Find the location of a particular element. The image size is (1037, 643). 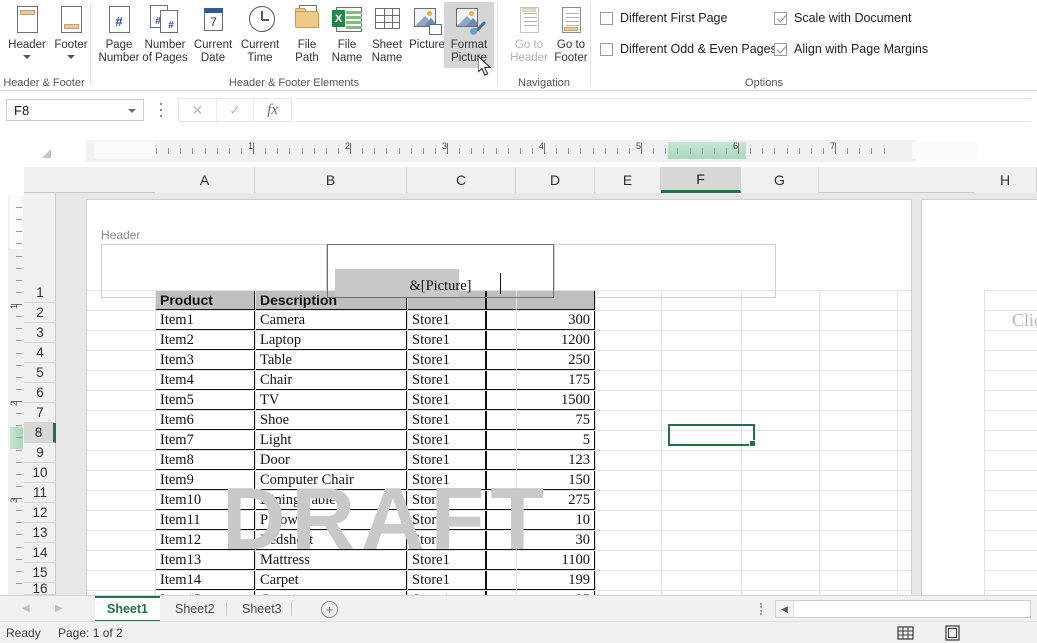

table-cell: 1500 is located at coordinates (540, 400).